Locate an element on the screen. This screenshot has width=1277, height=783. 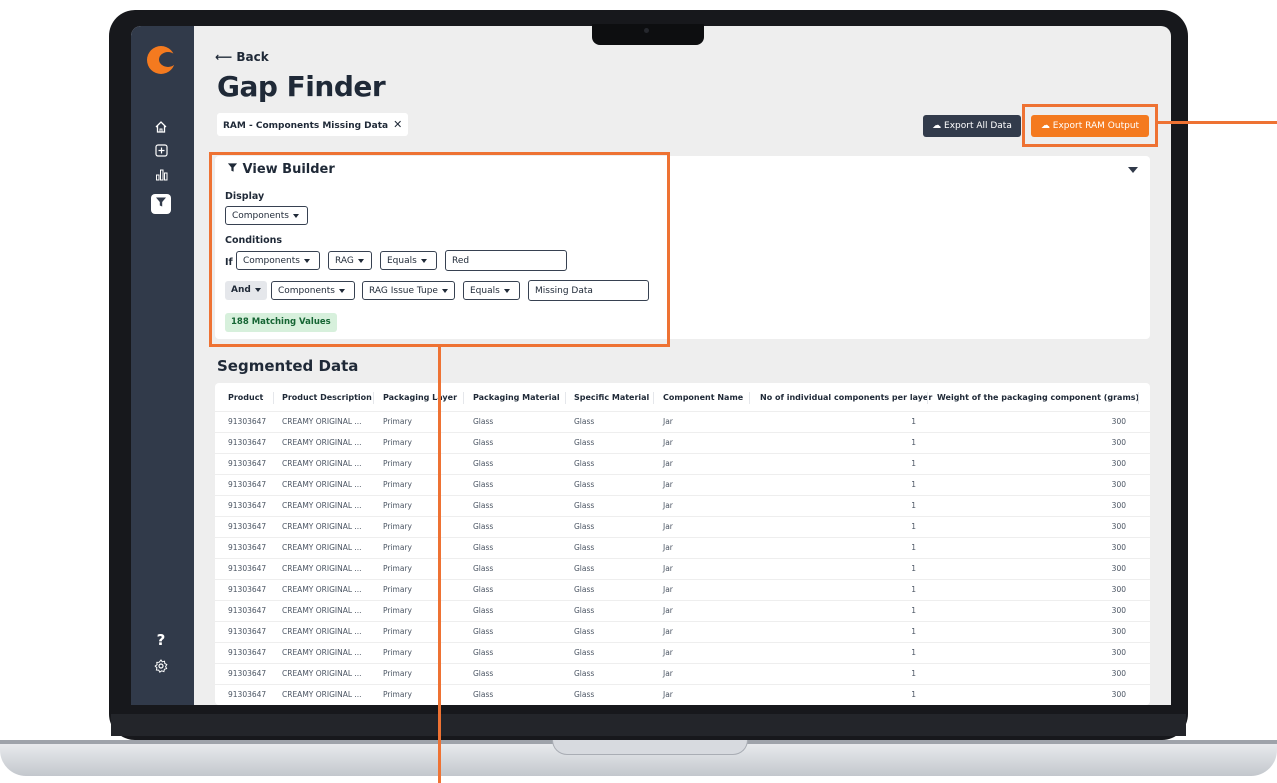
close-icon: ✕ is located at coordinates (397, 124).